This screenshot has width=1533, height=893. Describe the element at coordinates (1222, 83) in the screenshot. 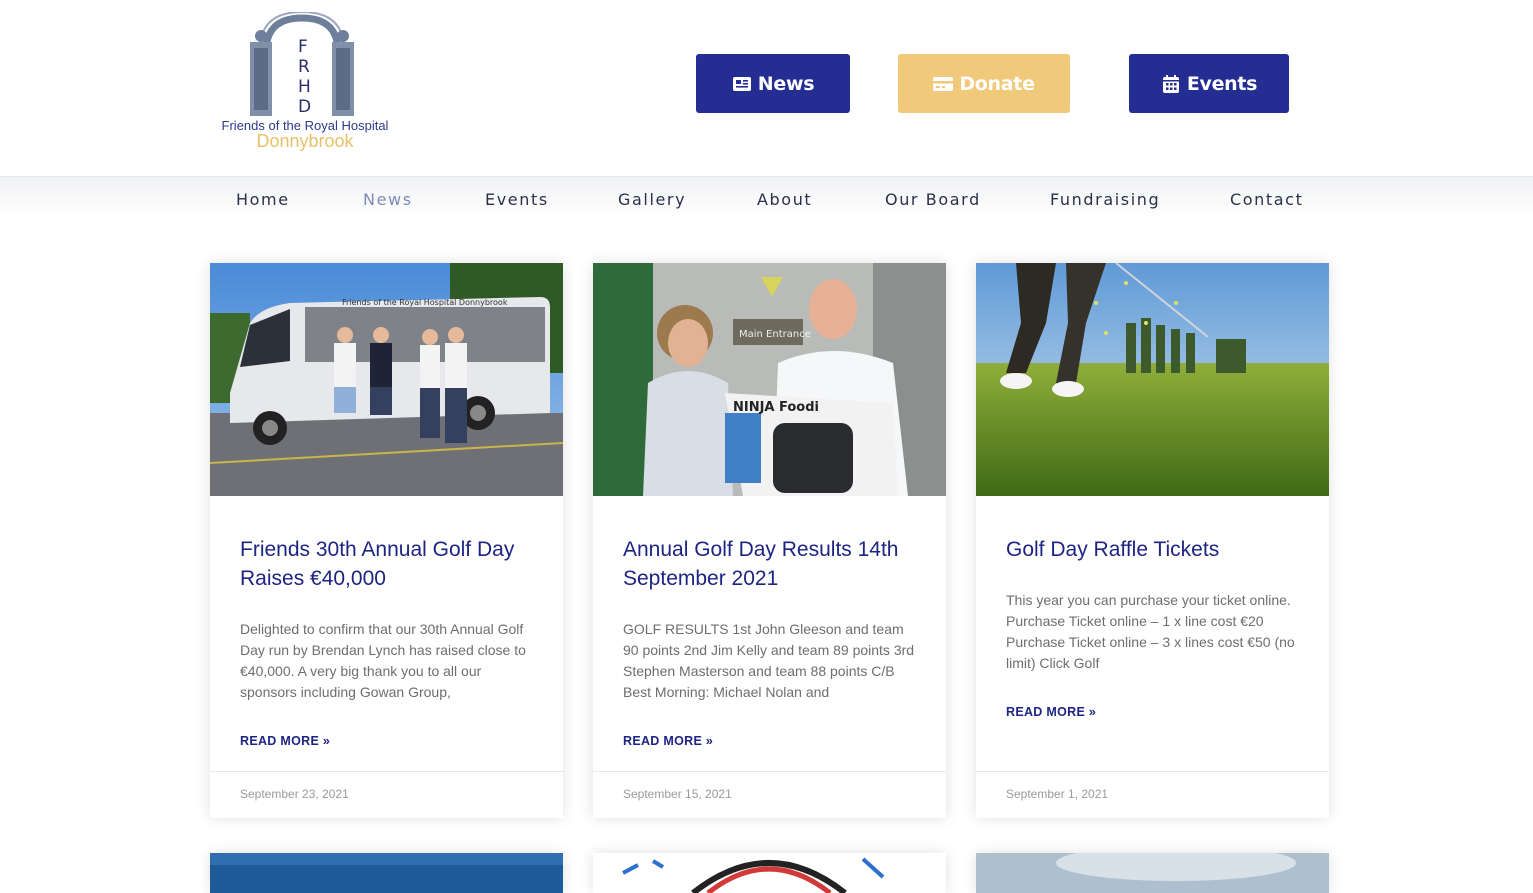

I see `header-events-label: Events` at that location.